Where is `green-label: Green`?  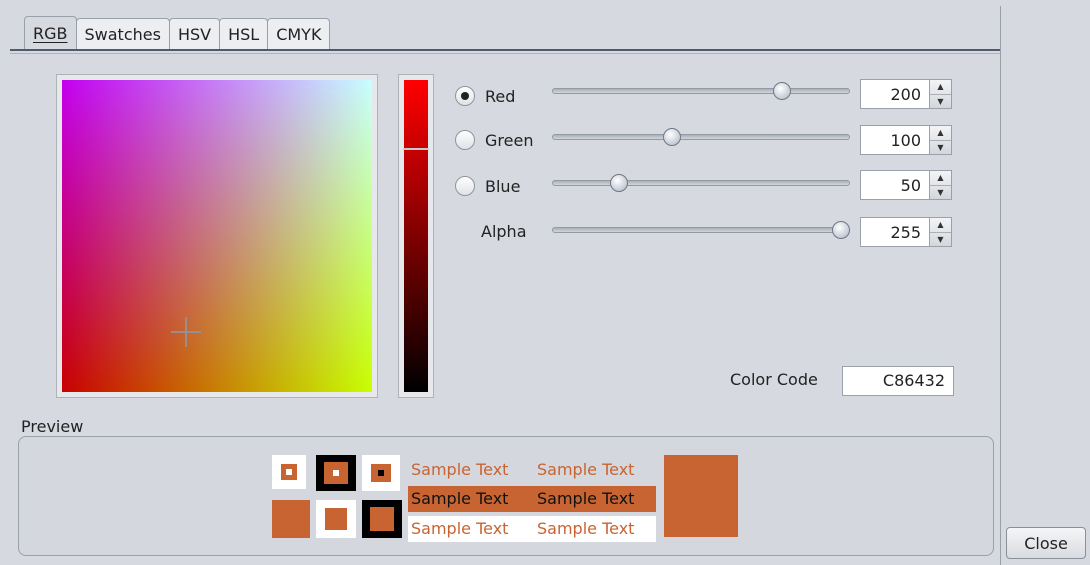 green-label: Green is located at coordinates (509, 140).